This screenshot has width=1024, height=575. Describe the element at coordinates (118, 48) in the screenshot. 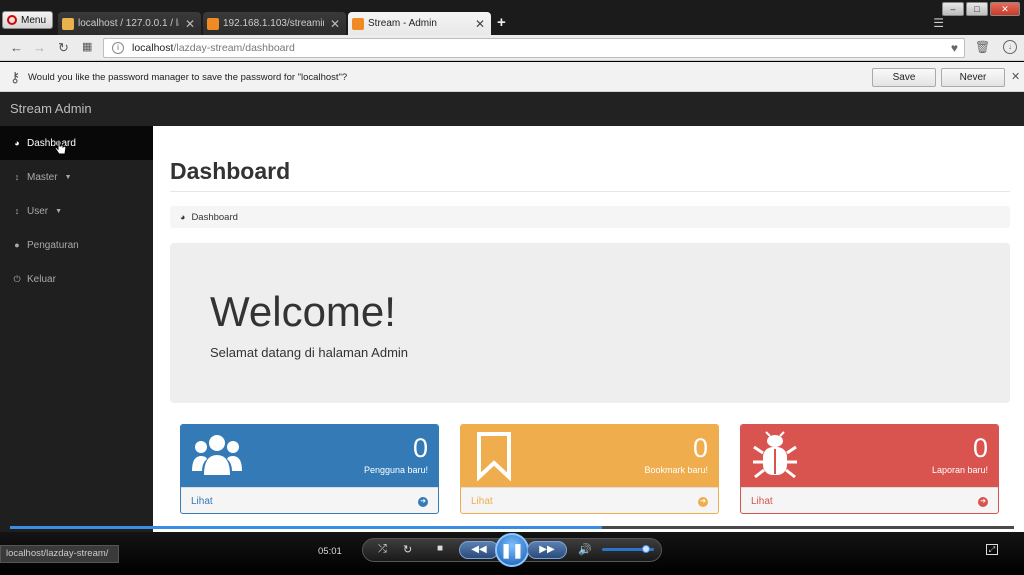

I see `site-info-icon: i` at that location.